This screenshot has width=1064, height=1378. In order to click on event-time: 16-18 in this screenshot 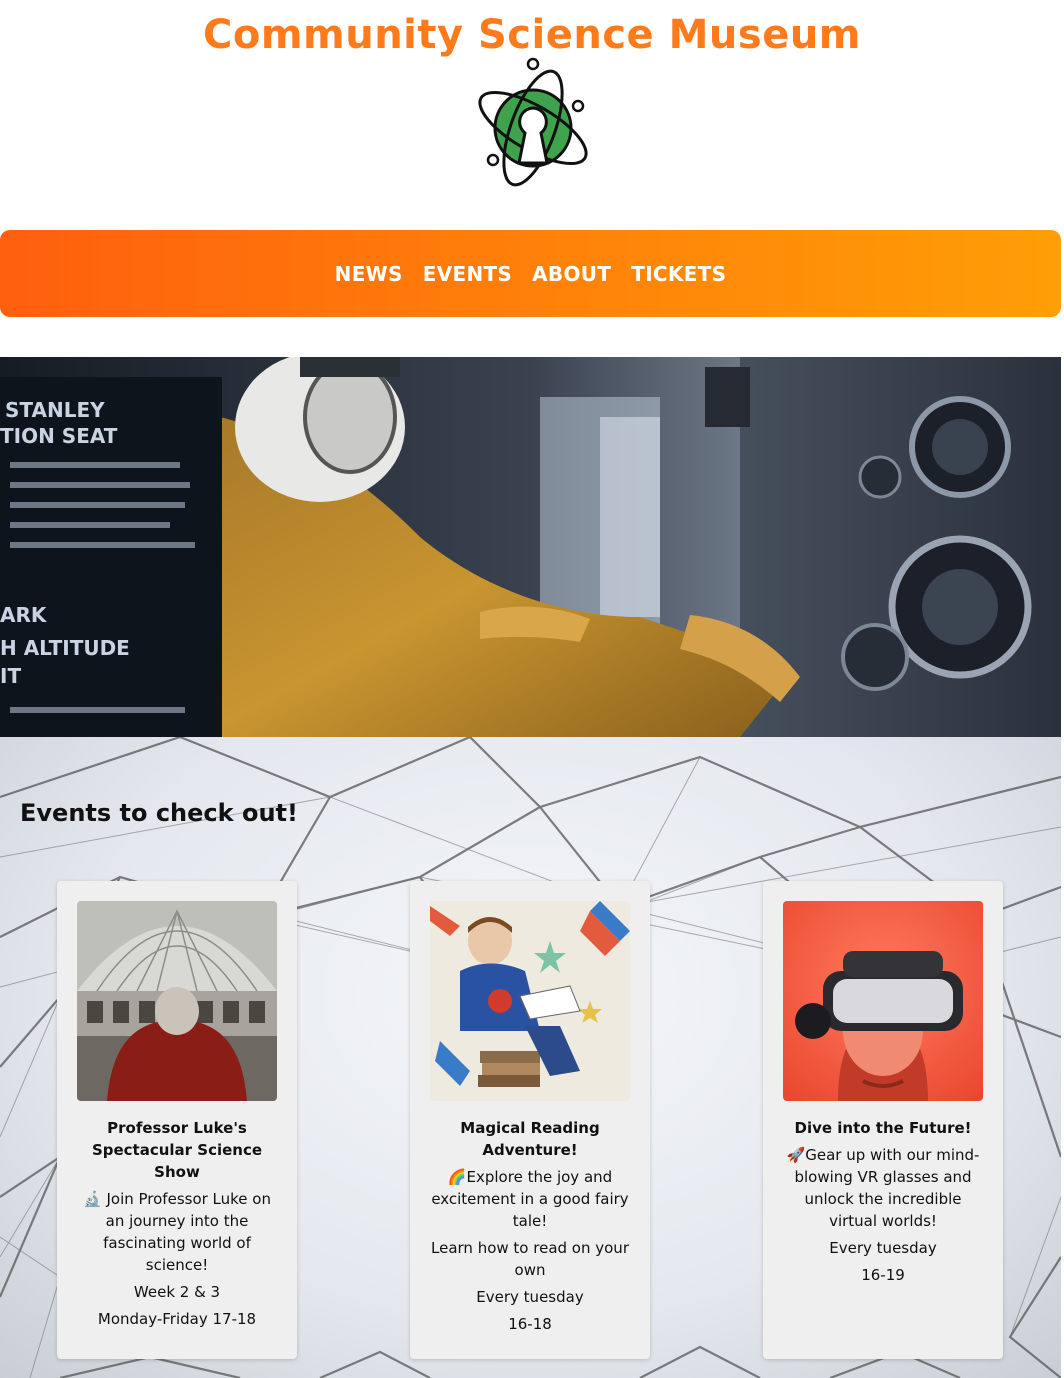, I will do `click(530, 1324)`.